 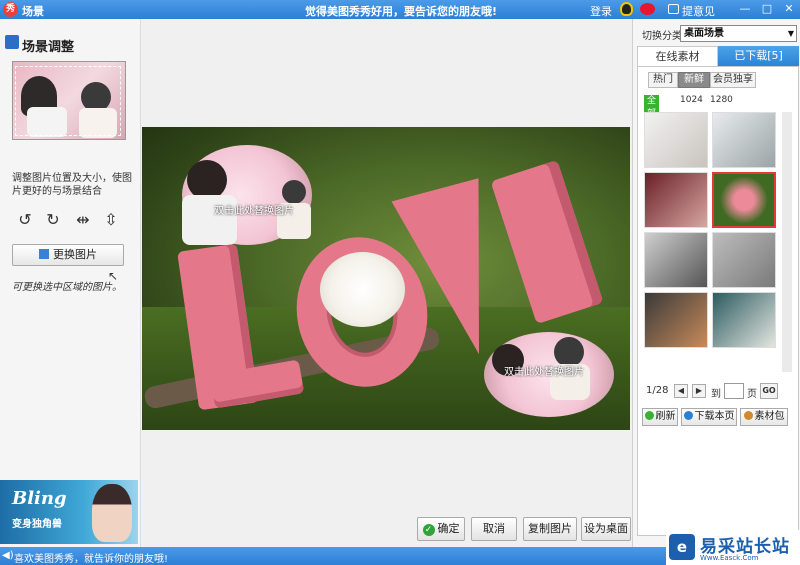 I want to click on package-label: 素材包, so click(x=769, y=416).